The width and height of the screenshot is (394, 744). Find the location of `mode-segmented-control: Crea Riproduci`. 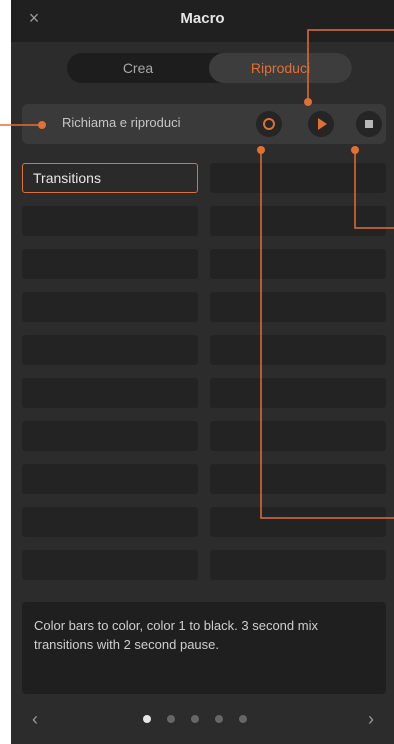

mode-segmented-control: Crea Riproduci is located at coordinates (209, 68).